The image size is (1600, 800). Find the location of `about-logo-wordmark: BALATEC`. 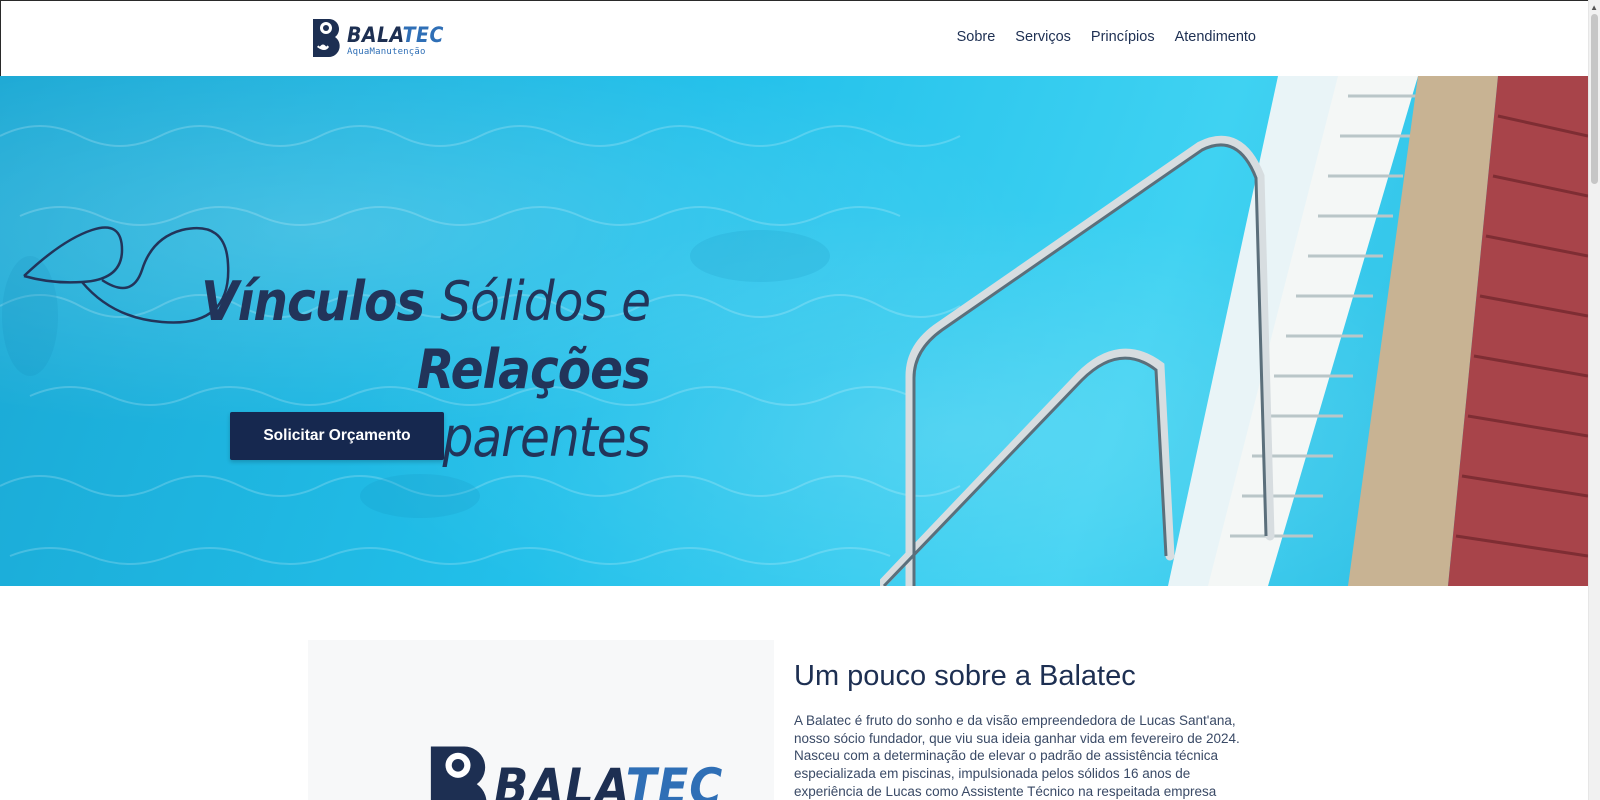

about-logo-wordmark: BALATEC is located at coordinates (609, 779).